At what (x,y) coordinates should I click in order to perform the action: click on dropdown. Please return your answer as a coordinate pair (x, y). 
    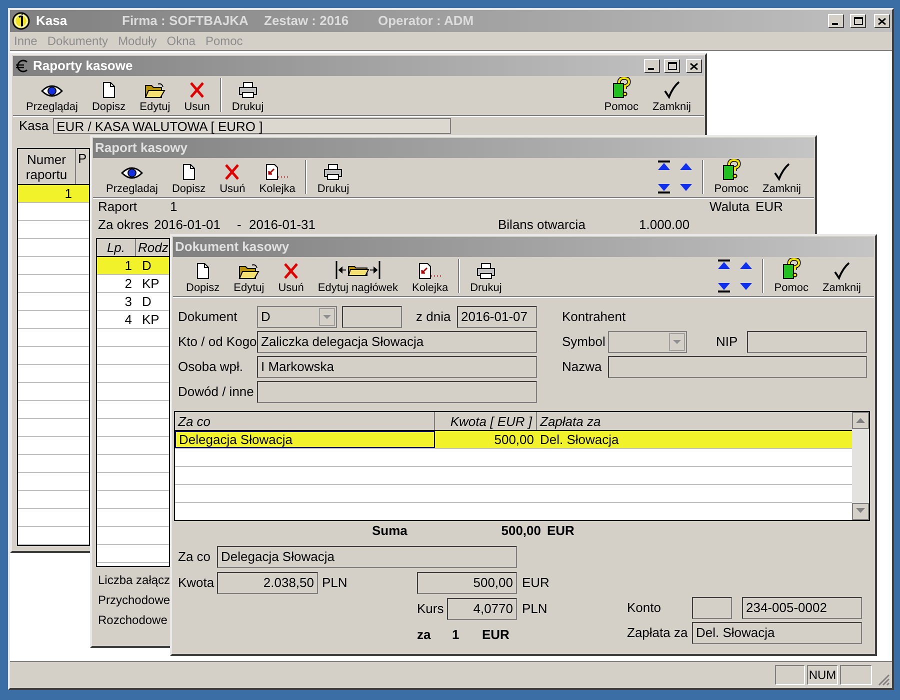
    Looking at the image, I should click on (647, 342).